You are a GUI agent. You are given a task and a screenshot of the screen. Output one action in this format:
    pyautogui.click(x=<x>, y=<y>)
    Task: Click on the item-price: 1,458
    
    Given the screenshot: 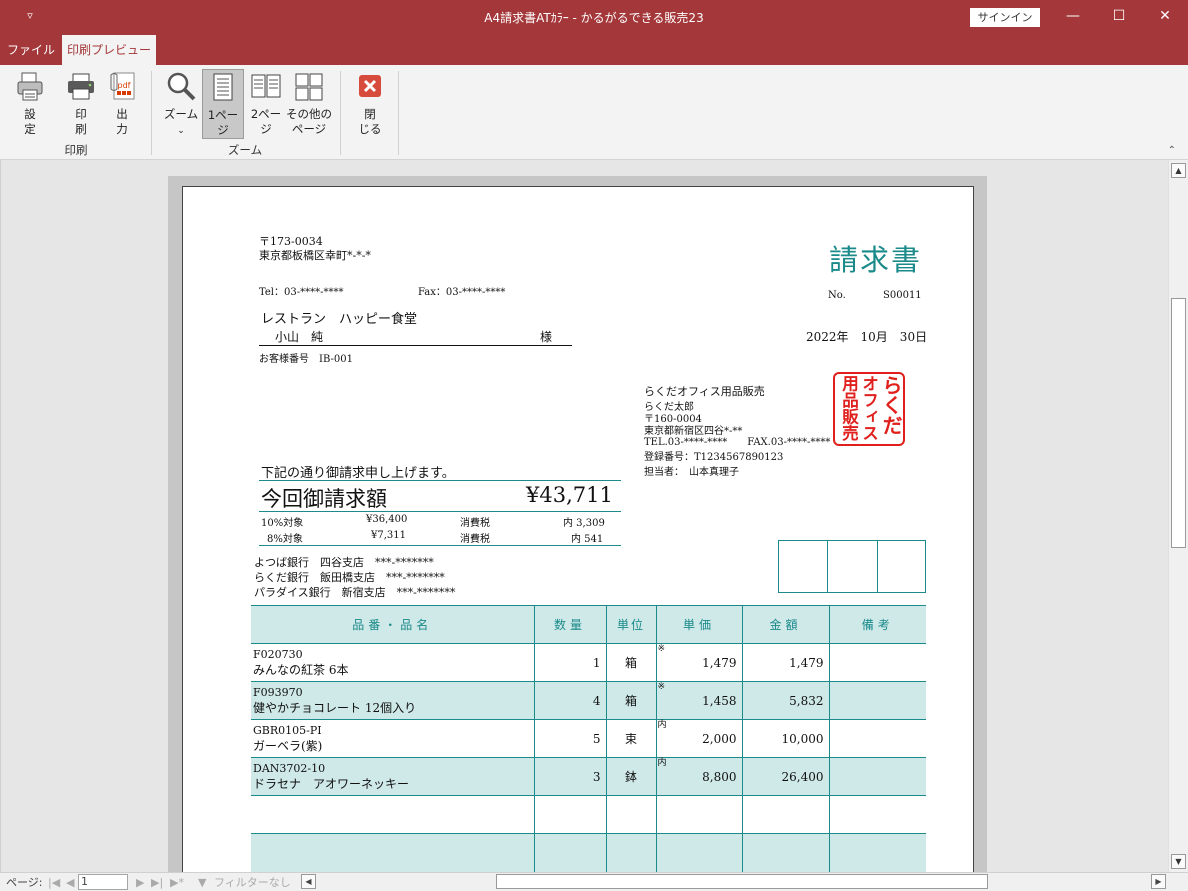 What is the action you would take?
    pyautogui.click(x=719, y=700)
    